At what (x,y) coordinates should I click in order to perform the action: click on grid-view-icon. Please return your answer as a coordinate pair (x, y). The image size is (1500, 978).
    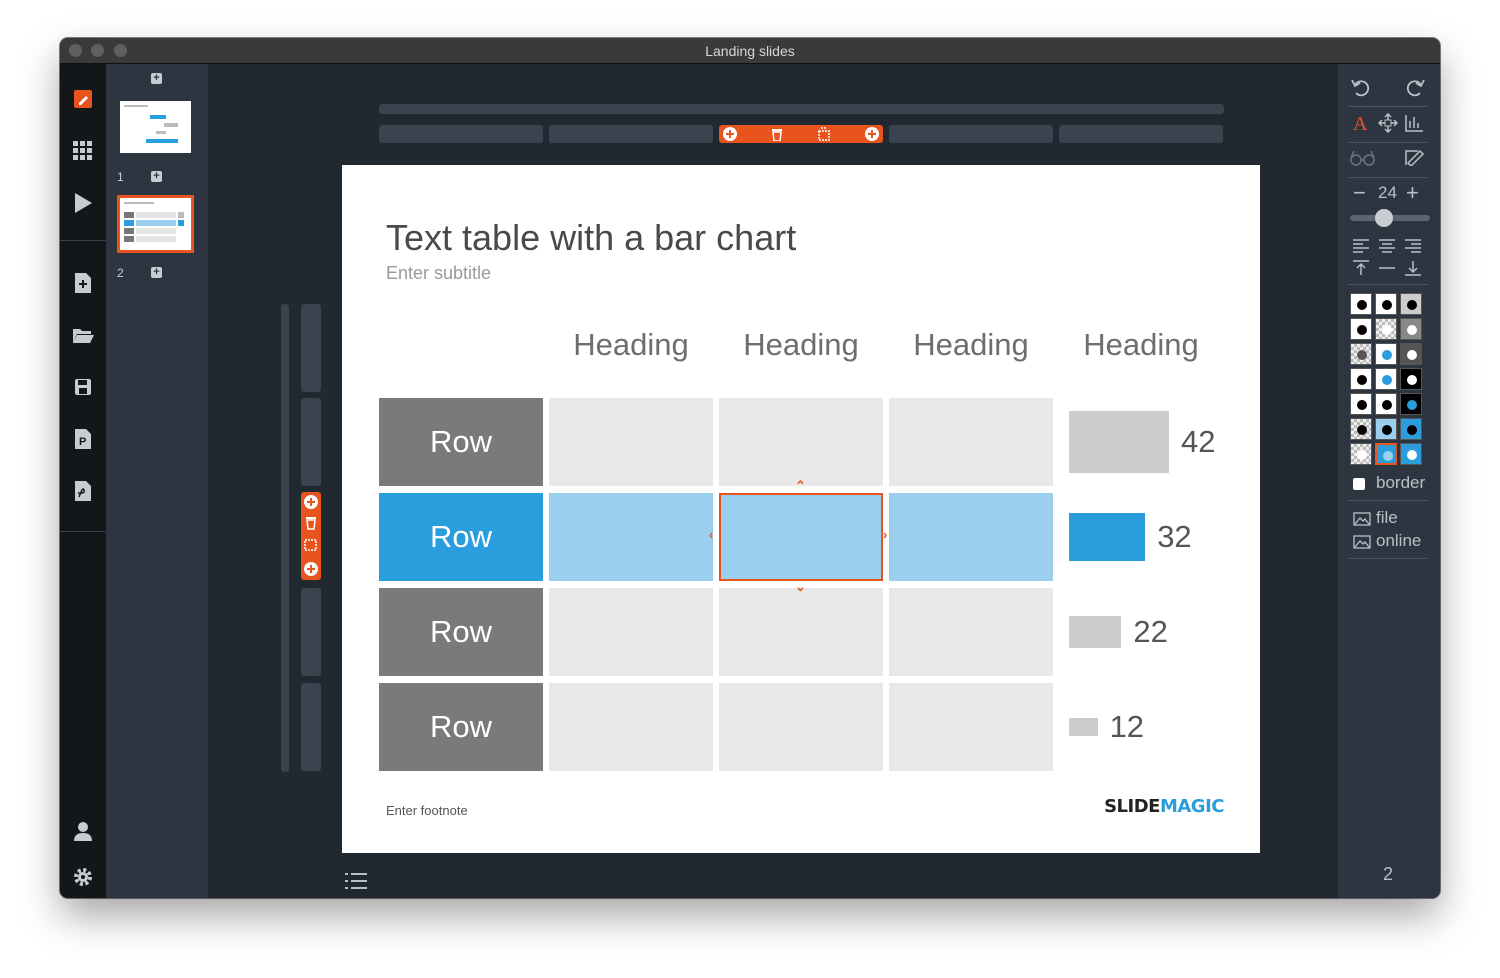
    Looking at the image, I should click on (83, 151).